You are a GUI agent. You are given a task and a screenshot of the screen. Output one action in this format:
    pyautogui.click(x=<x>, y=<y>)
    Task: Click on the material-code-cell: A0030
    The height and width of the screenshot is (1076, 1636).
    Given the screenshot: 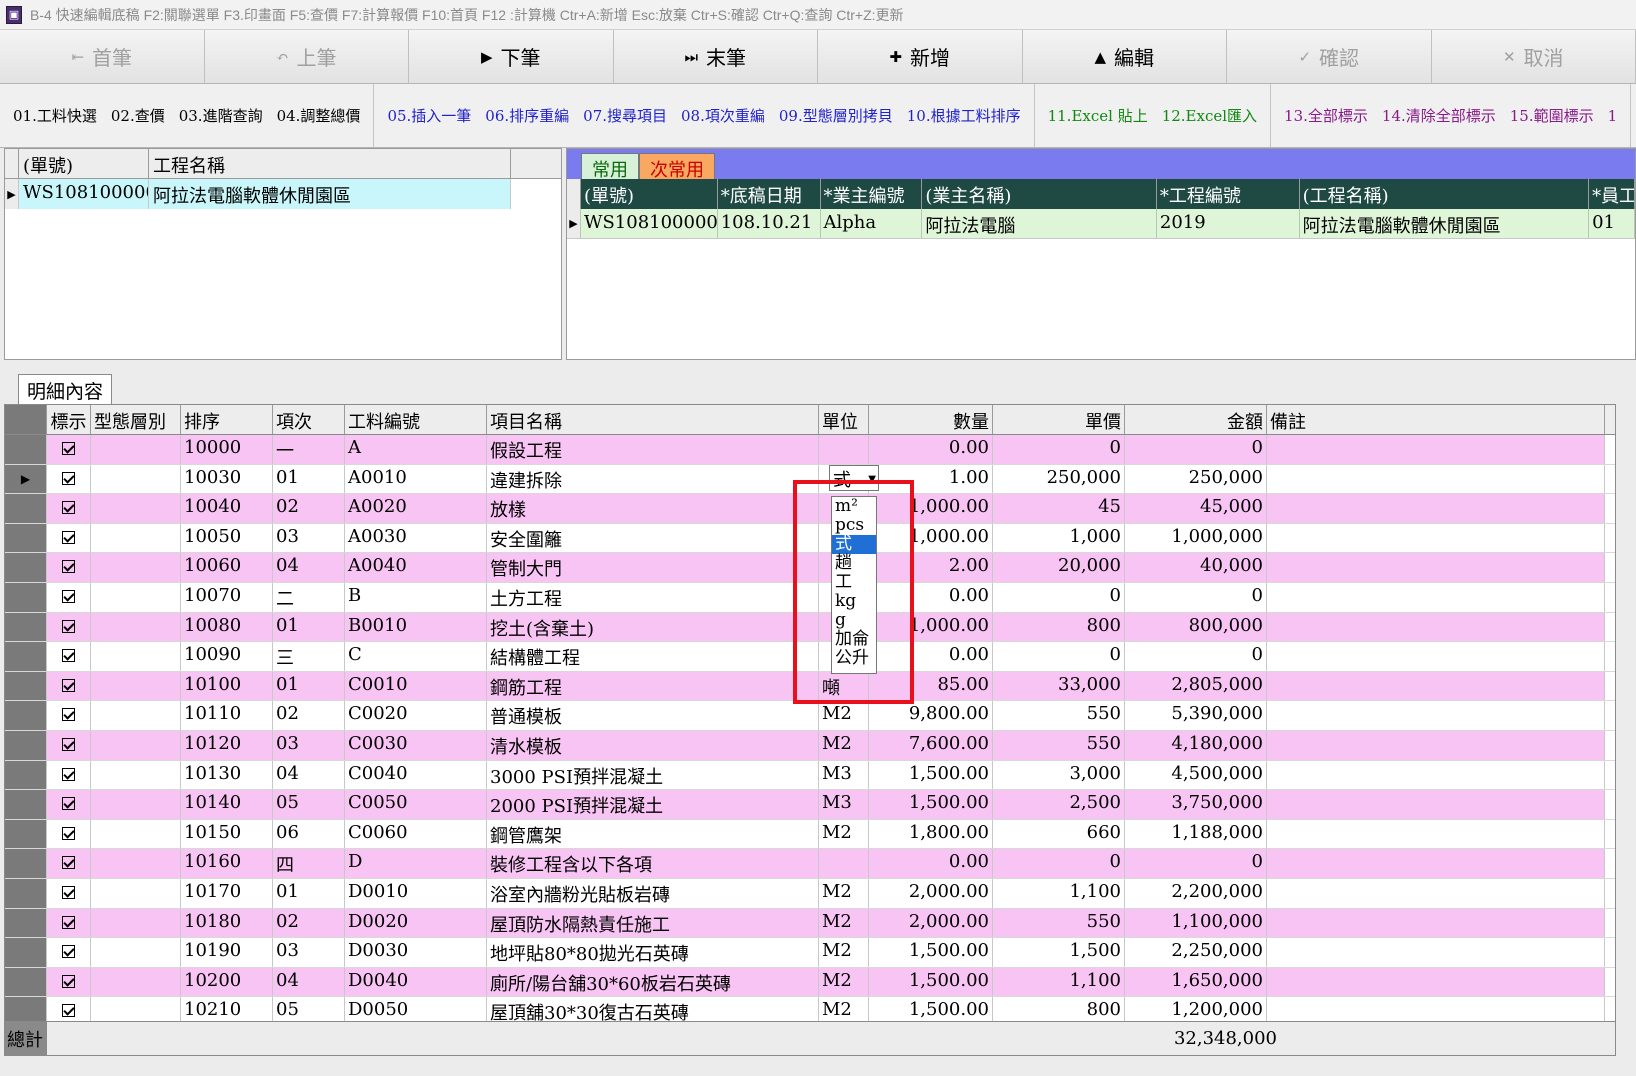 What is the action you would take?
    pyautogui.click(x=416, y=538)
    